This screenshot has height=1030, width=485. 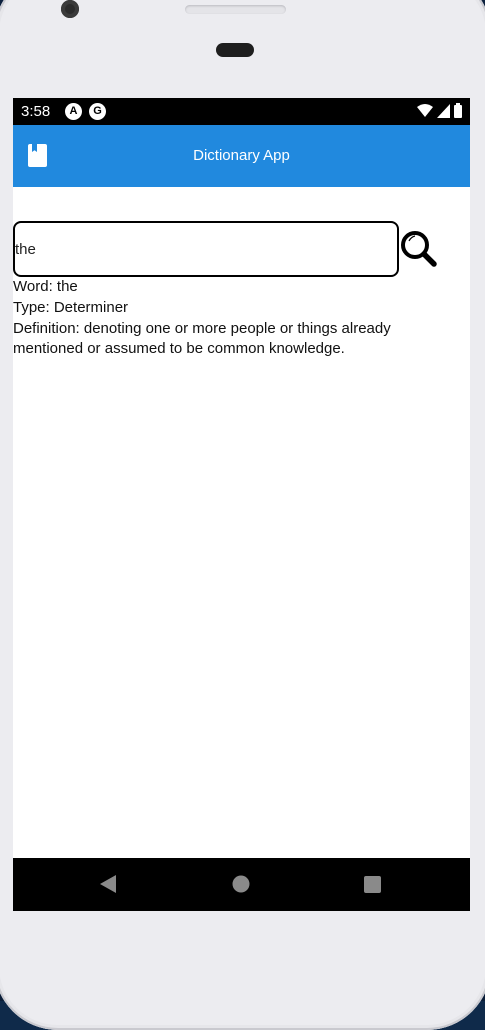 What do you see at coordinates (200, 249) in the screenshot?
I see `search-input` at bounding box center [200, 249].